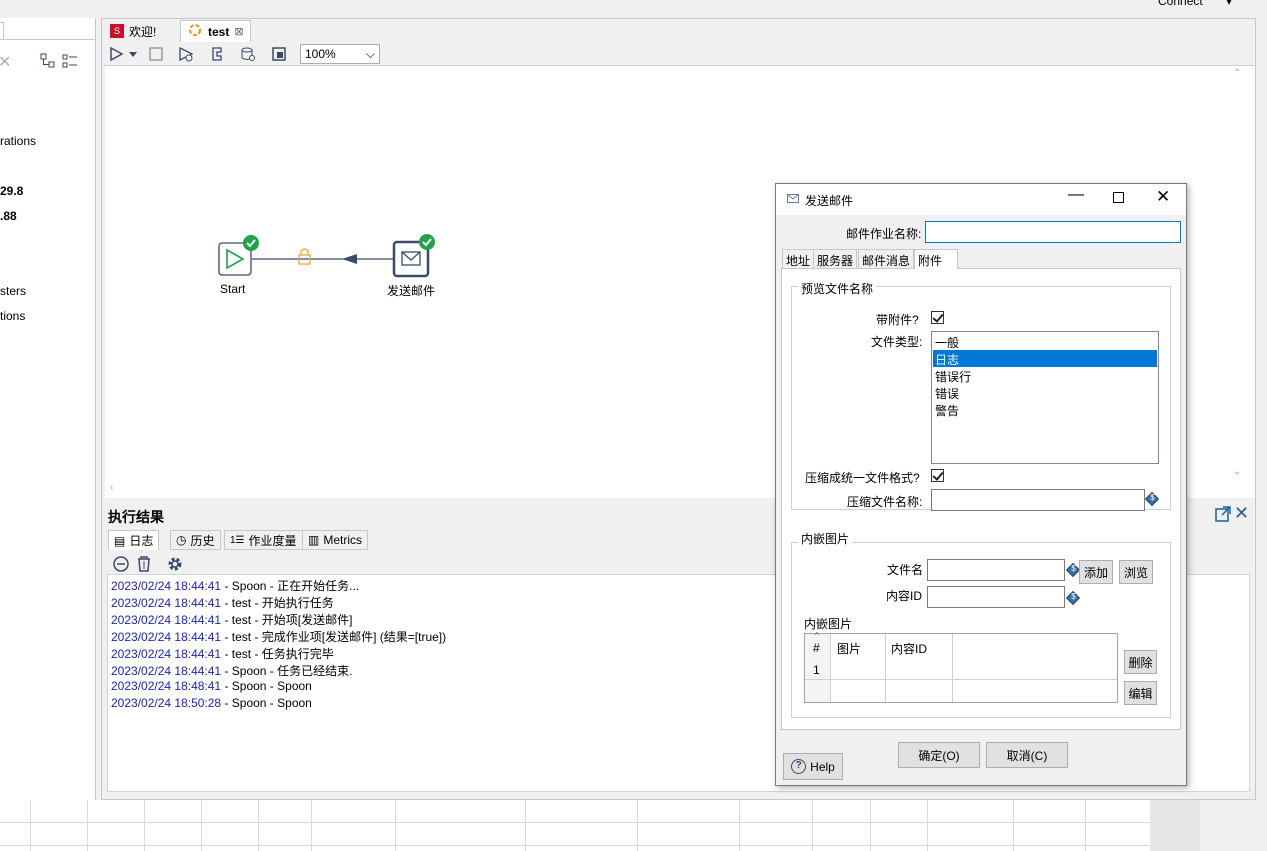 This screenshot has width=1267, height=851. What do you see at coordinates (231, 619) in the screenshot?
I see `log-line: 2023/02/24 18:44:41 - test - 开始项[发送邮件]` at bounding box center [231, 619].